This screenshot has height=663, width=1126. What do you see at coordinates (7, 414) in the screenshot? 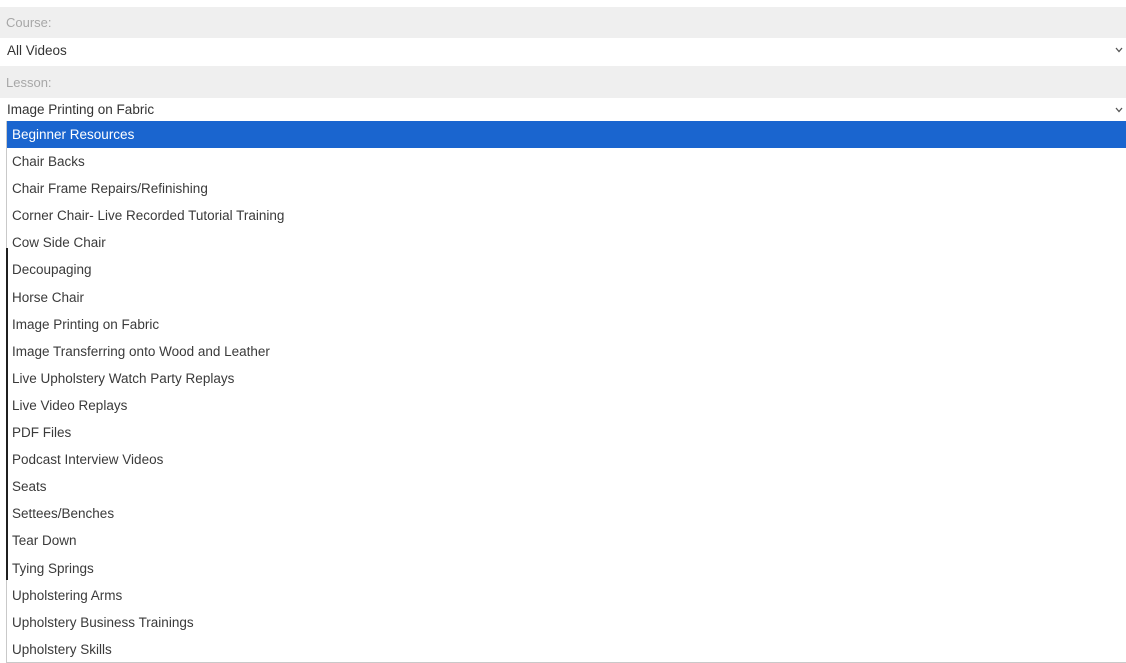
I see `text-cursor-marker` at bounding box center [7, 414].